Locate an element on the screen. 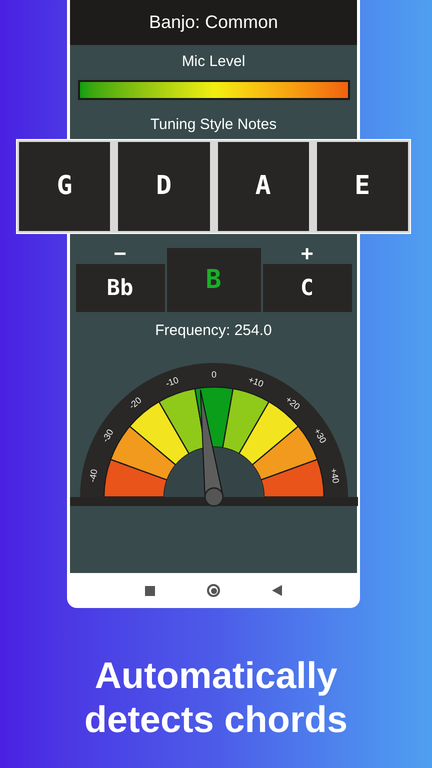 This screenshot has width=432, height=768. current-note: B is located at coordinates (214, 280).